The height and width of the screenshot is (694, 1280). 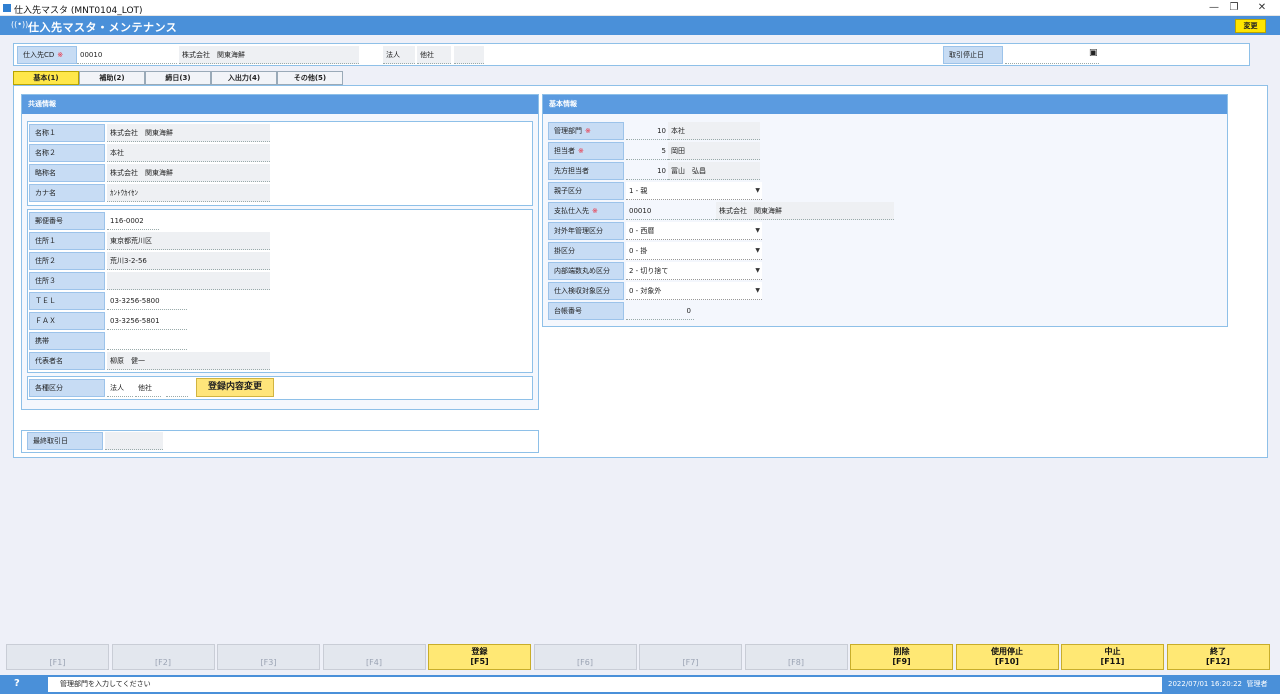 I want to click on fkey-2-button: [F2], so click(x=163, y=657).